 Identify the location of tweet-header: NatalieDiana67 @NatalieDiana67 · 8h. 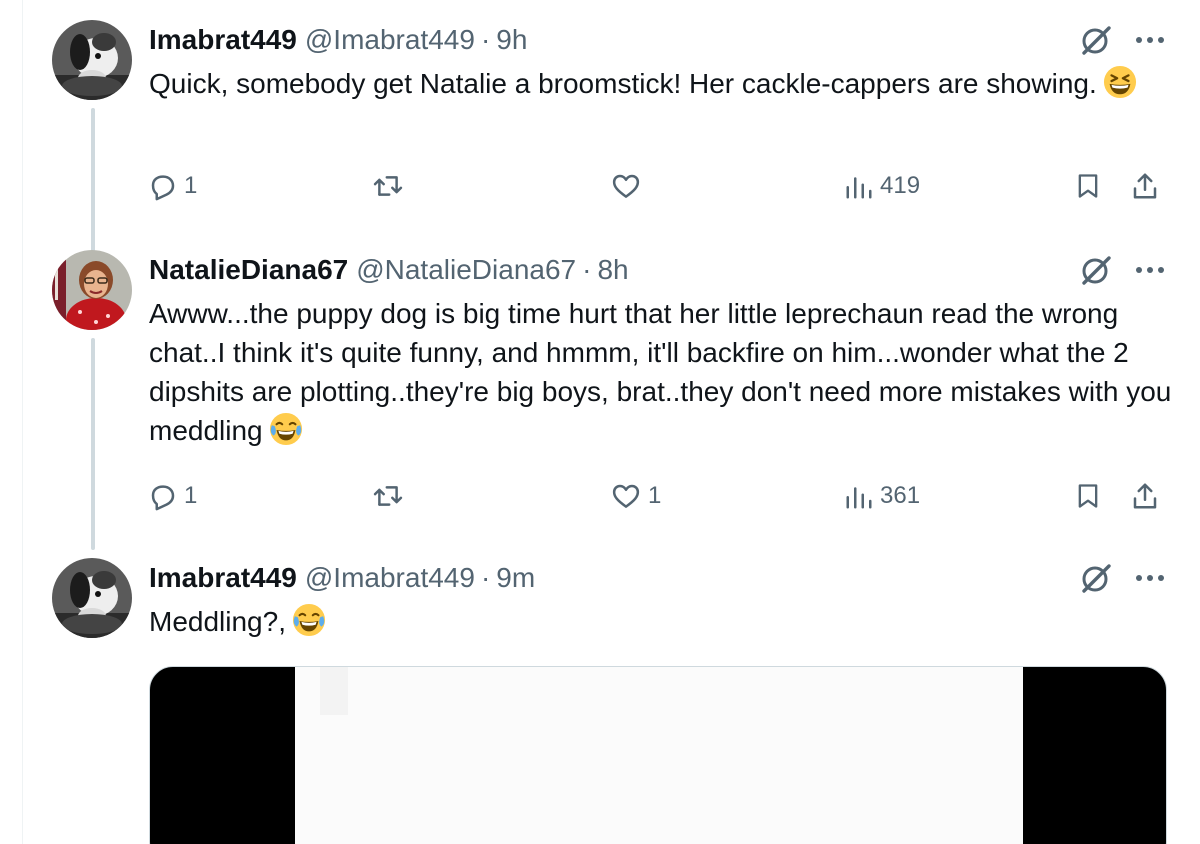
(389, 270).